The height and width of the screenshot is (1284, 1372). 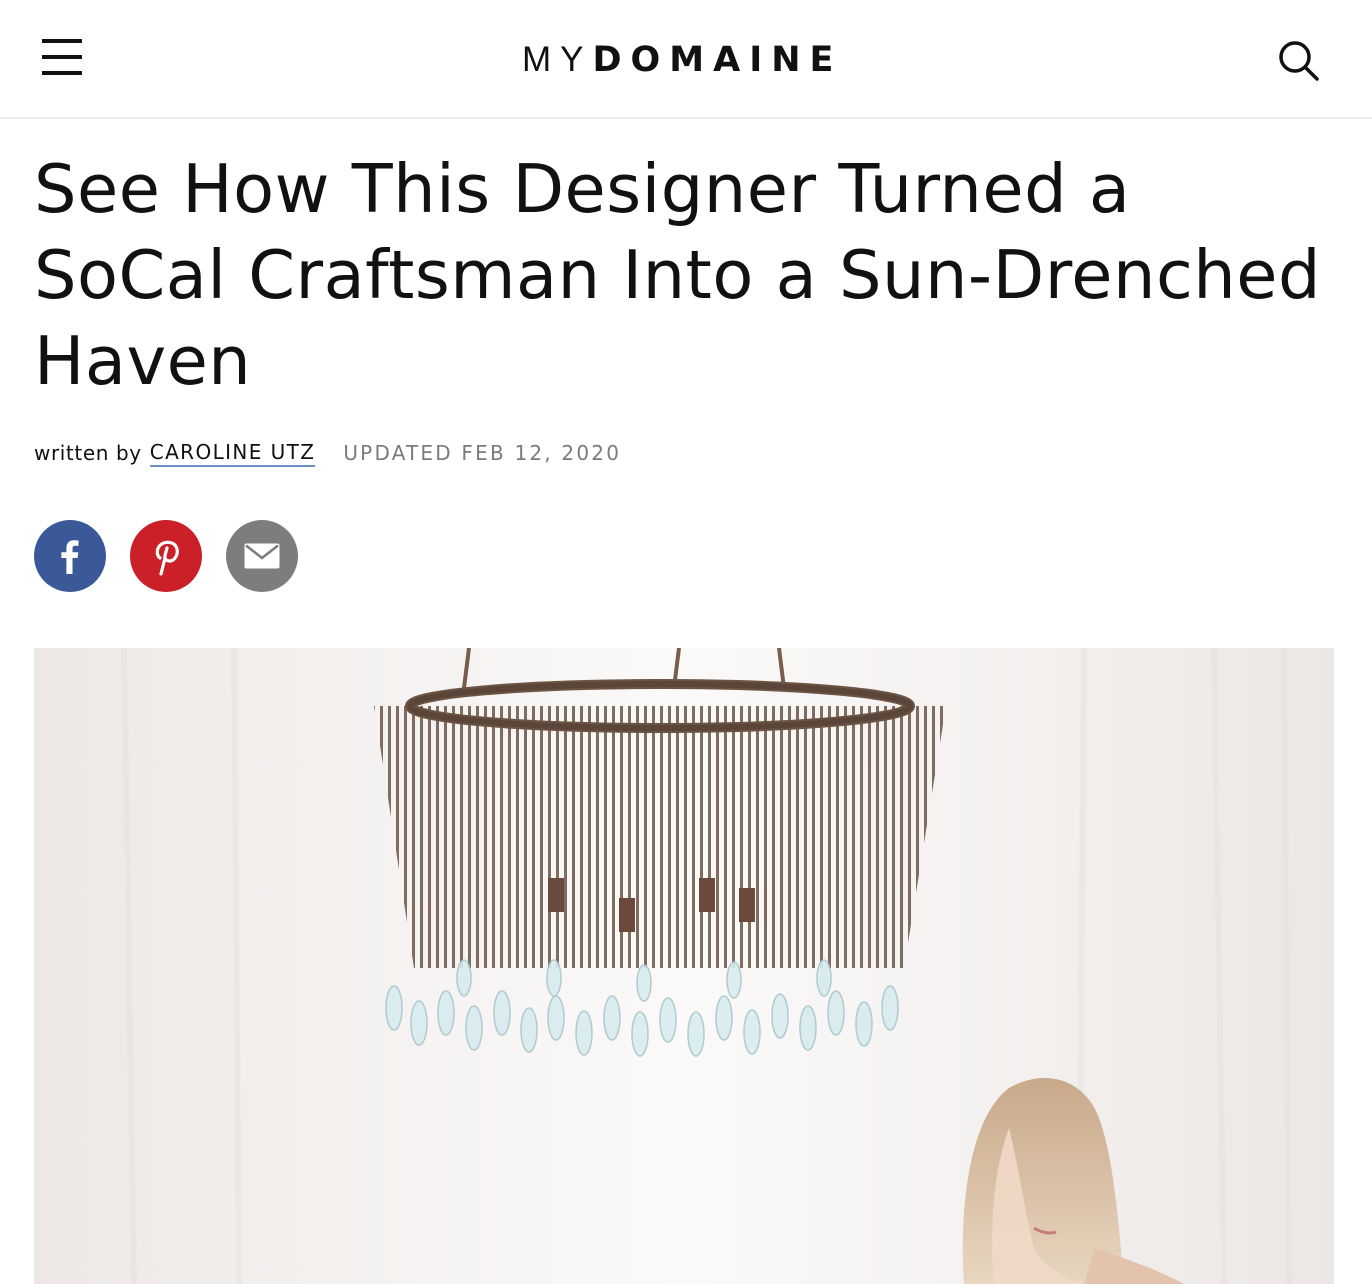 What do you see at coordinates (557, 59) in the screenshot?
I see `logo-my: MY` at bounding box center [557, 59].